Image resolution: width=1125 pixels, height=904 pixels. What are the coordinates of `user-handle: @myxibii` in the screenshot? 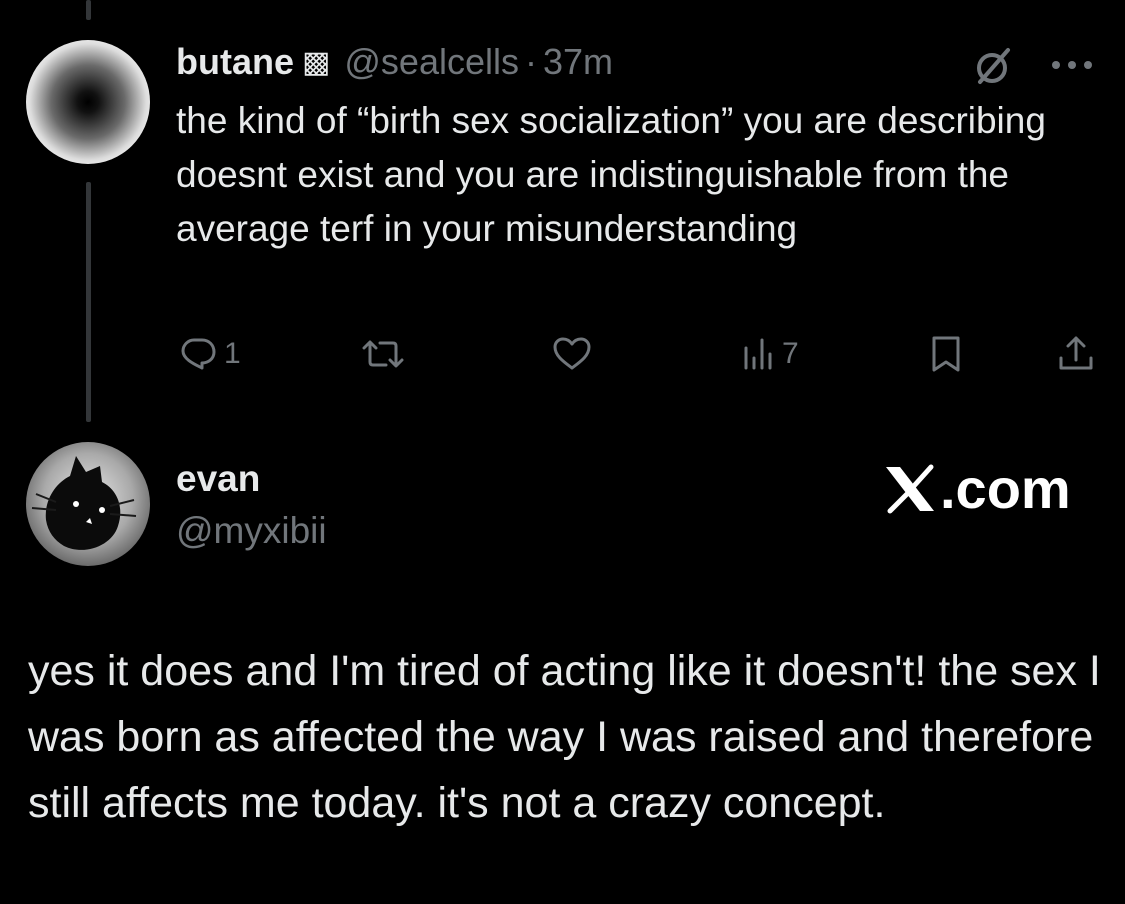 It's located at (251, 531).